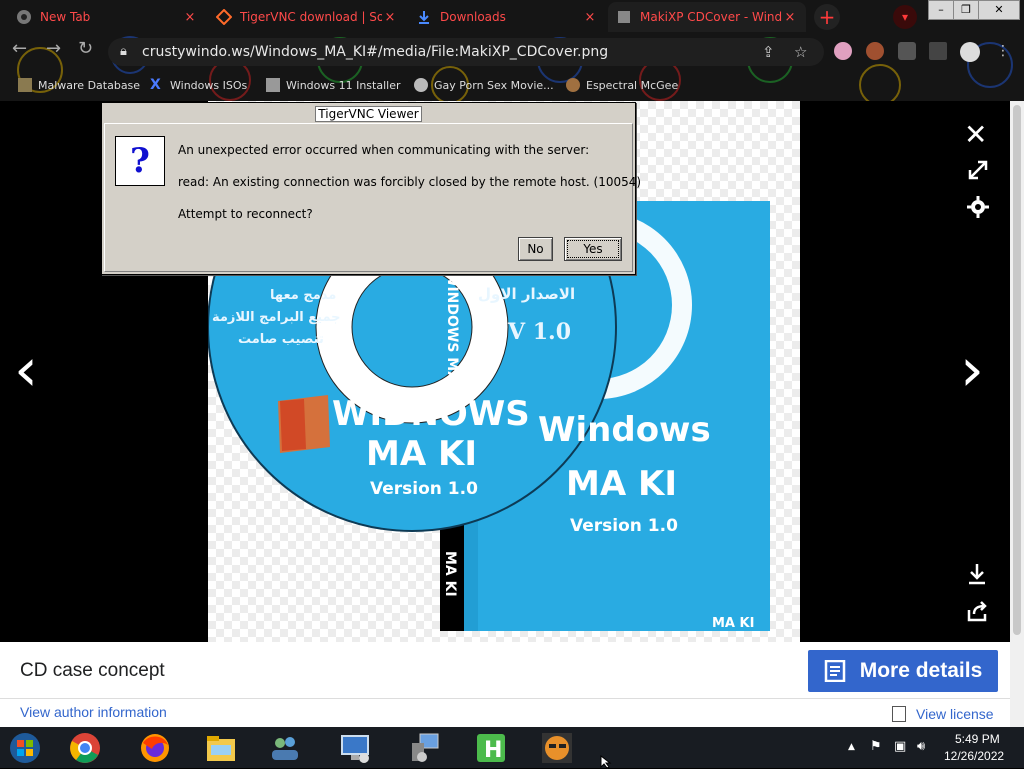  I want to click on volume-icon: 🔊︎, so click(921, 746).